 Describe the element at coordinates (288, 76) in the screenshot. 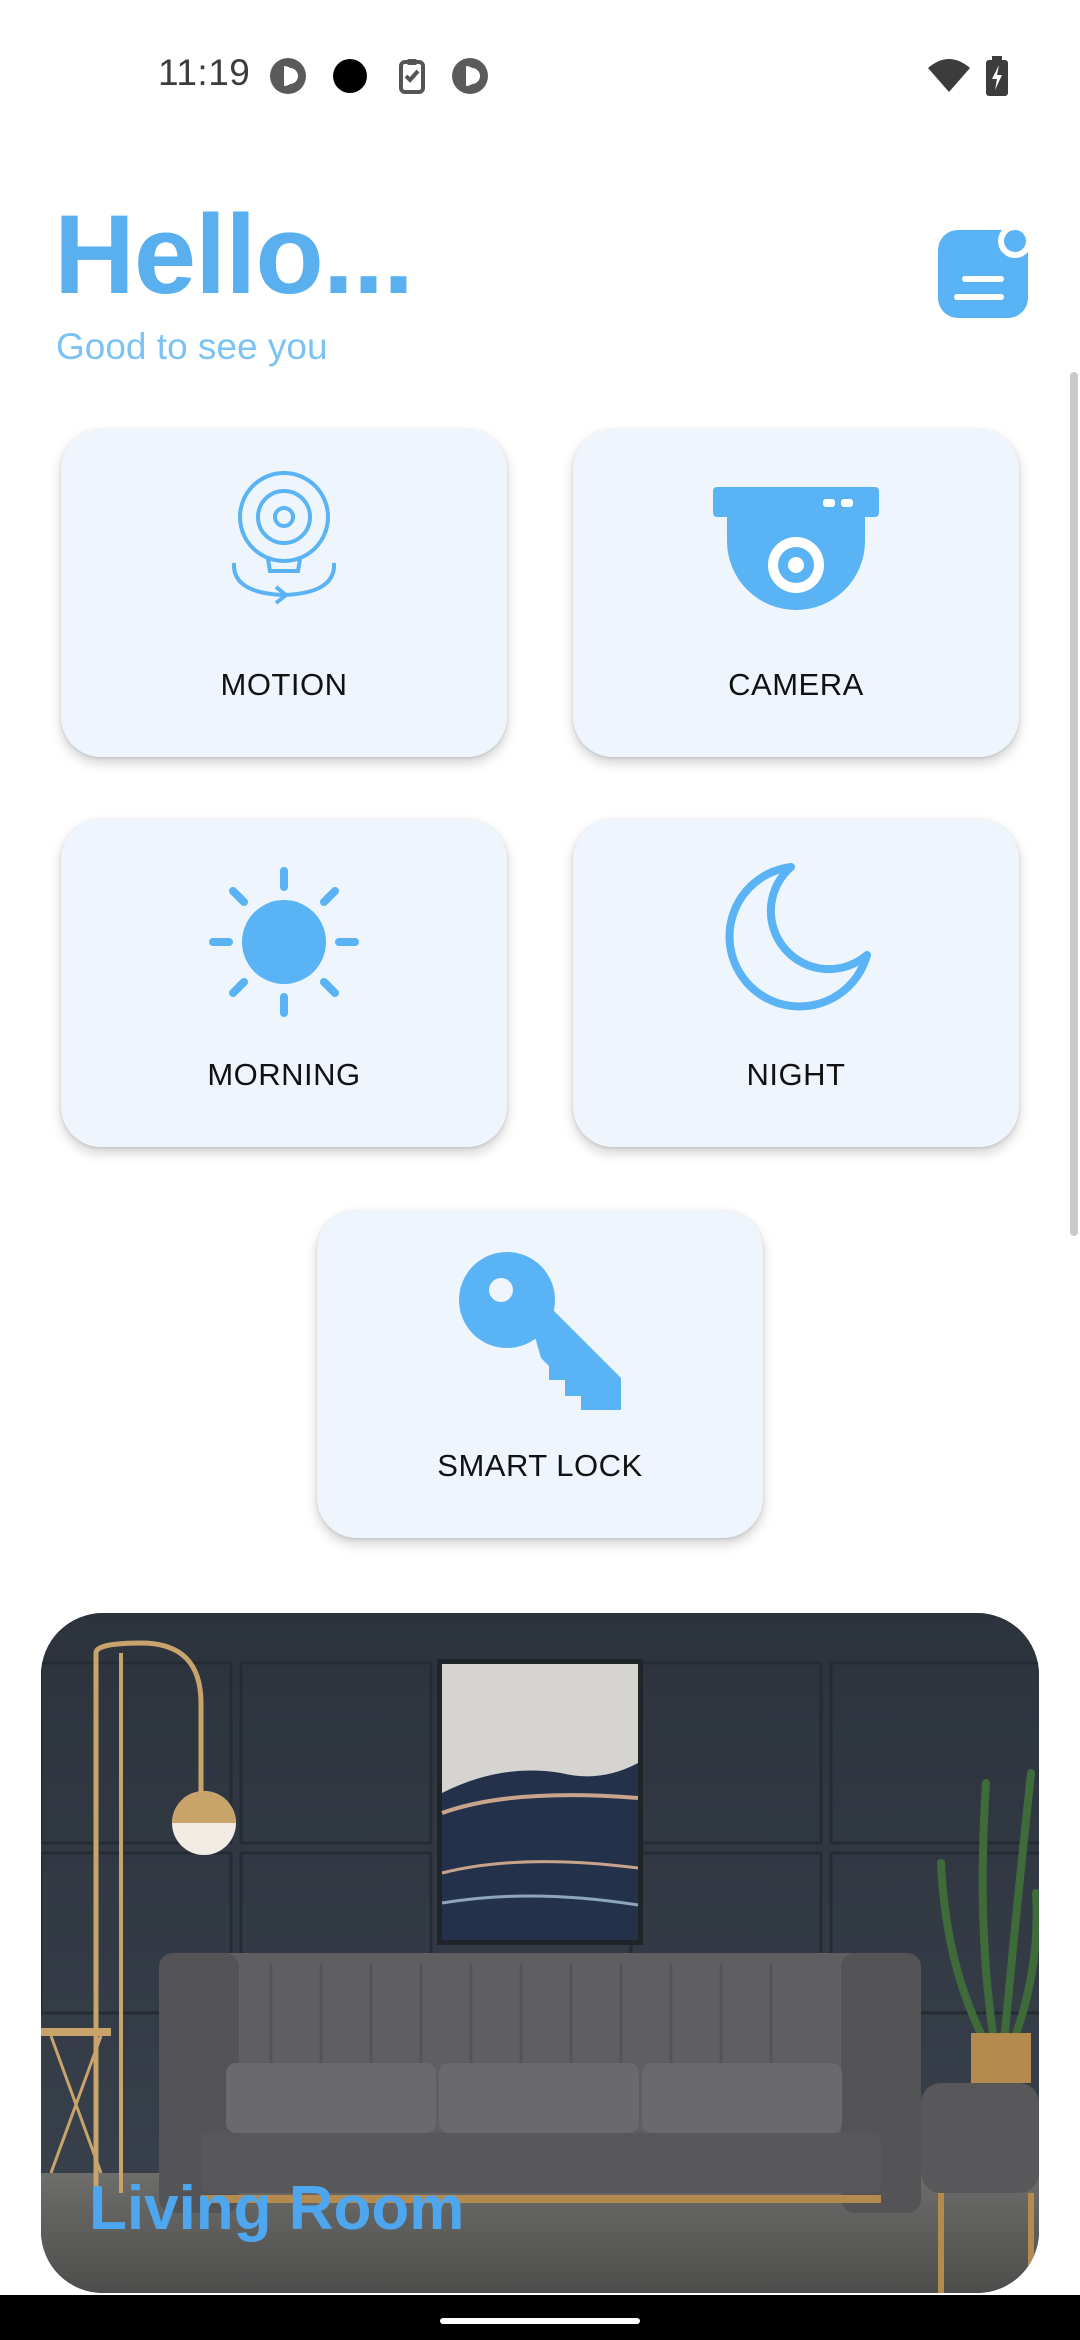

I see `pocket-casts-icon` at that location.